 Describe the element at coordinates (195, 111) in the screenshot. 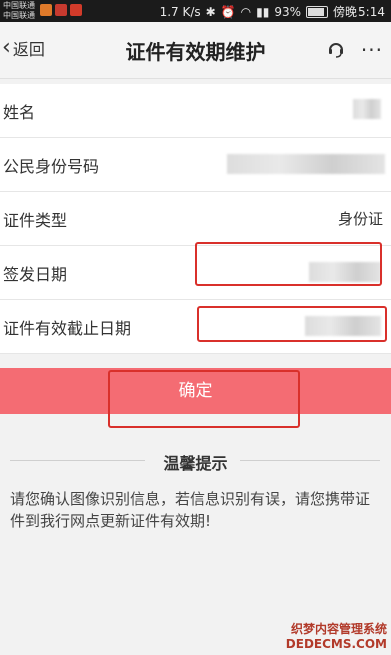

I see `name-row: 姓名` at that location.